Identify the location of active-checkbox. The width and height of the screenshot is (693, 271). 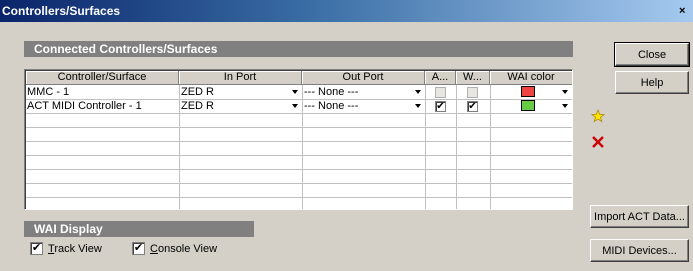
(440, 92).